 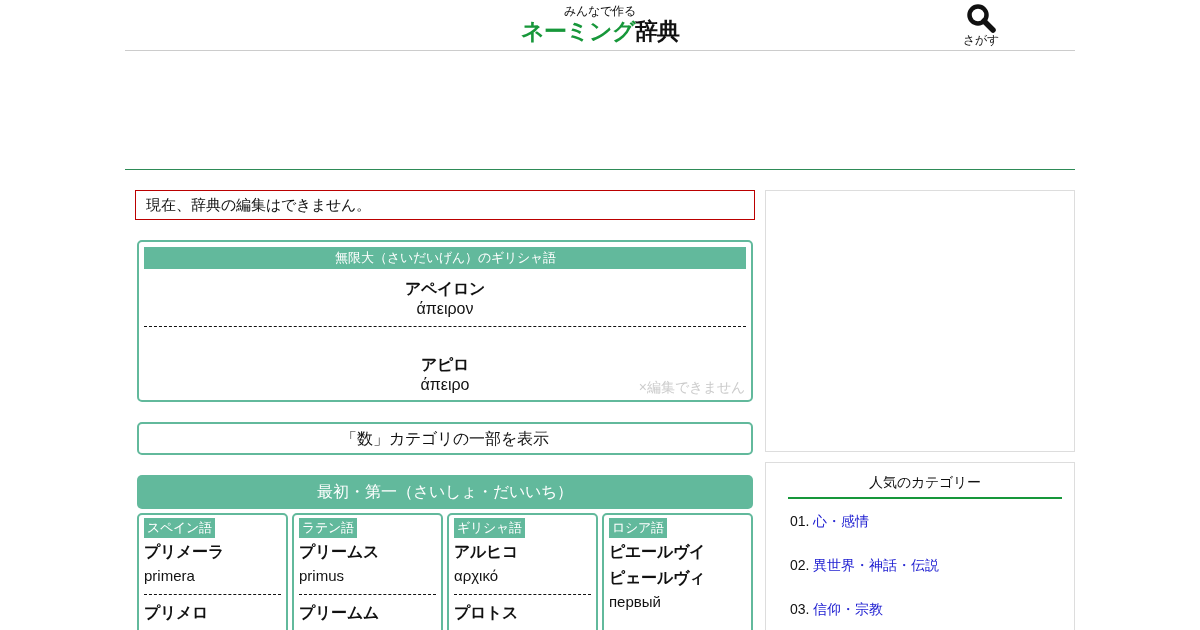 What do you see at coordinates (800, 521) in the screenshot?
I see `rank-number: 01.` at bounding box center [800, 521].